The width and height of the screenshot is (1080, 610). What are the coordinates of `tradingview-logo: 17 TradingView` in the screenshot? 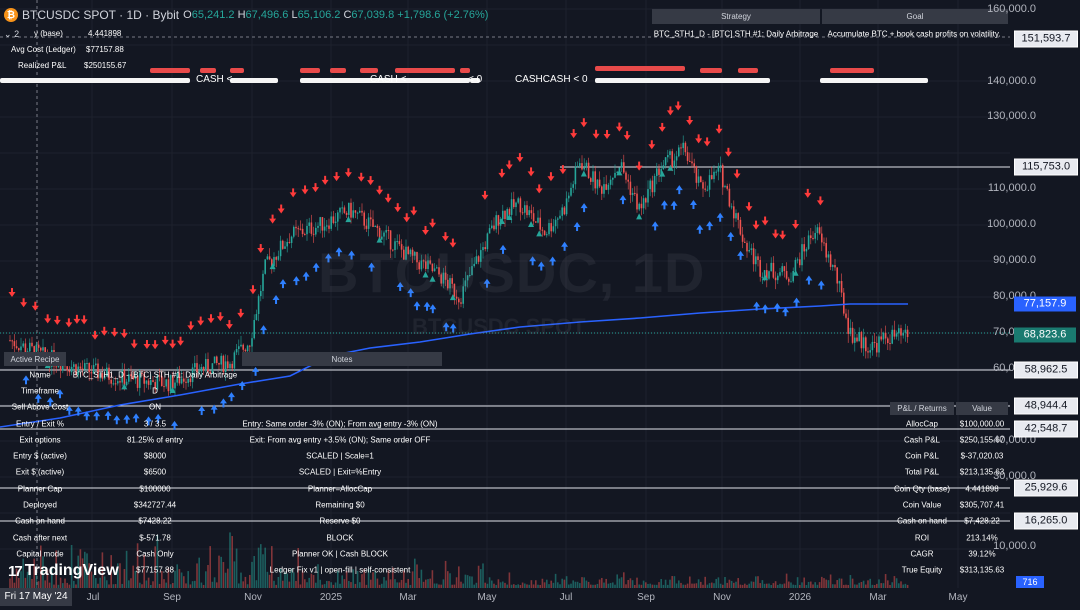 It's located at (63, 571).